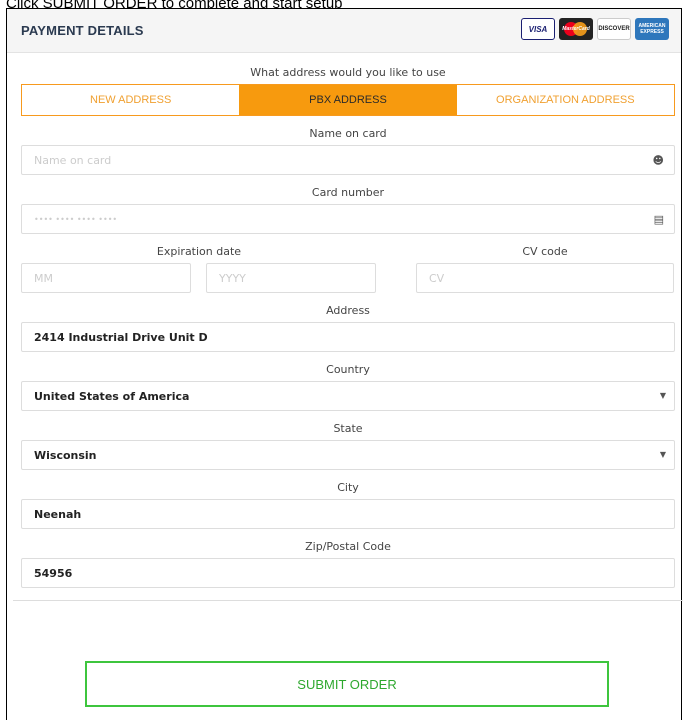 This screenshot has width=684, height=720. I want to click on name-on-card-label: Name on card, so click(348, 133).